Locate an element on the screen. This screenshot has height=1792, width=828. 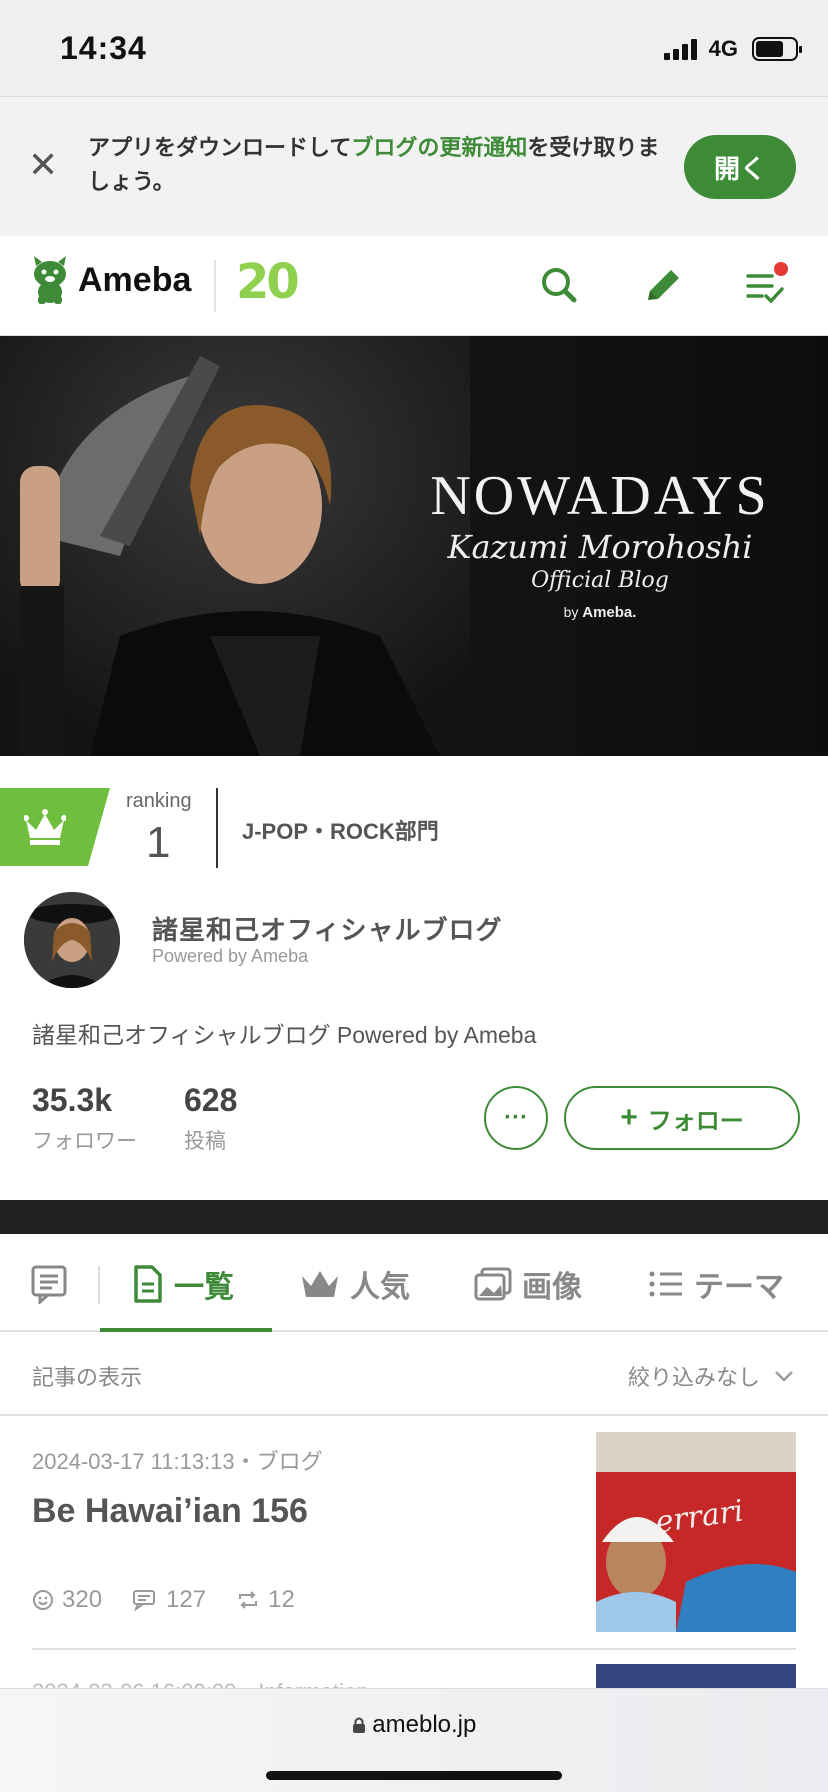
image-icon is located at coordinates (493, 1284).